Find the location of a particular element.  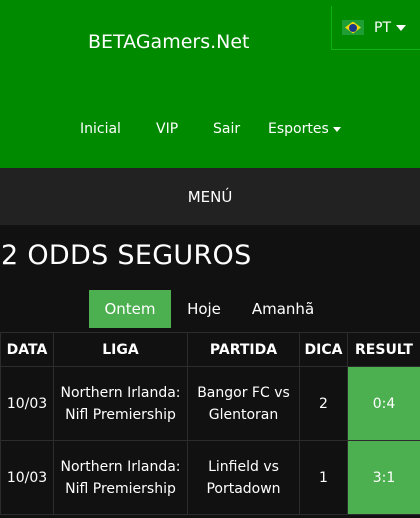

table-header-row: DATA LIGA PARTIDA DICA RESULT is located at coordinates (210, 349).